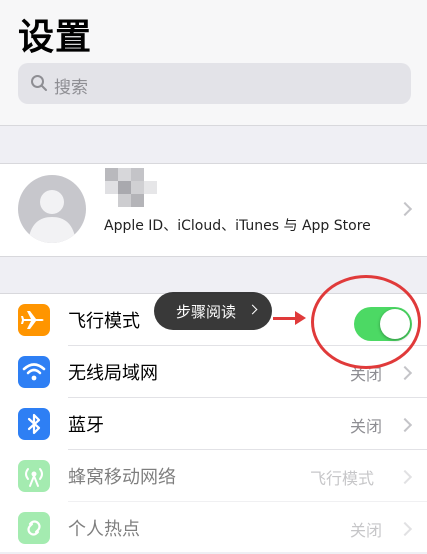 This screenshot has height=554, width=427. I want to click on bluetooth-label: 蓝牙, so click(86, 425).